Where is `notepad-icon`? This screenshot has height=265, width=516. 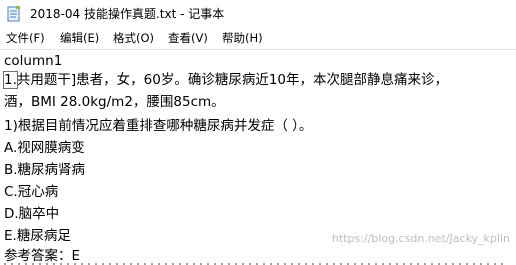 notepad-icon is located at coordinates (13, 14).